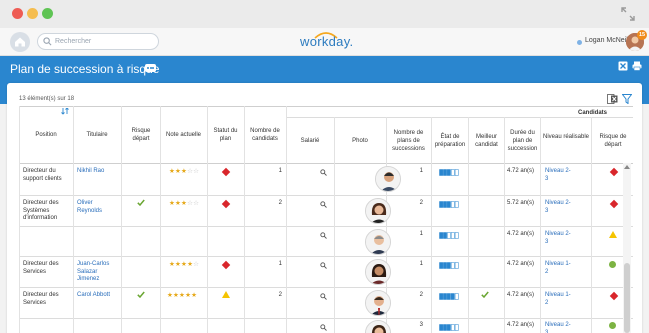 This screenshot has width=649, height=333. What do you see at coordinates (642, 35) in the screenshot?
I see `notification-badge: 15` at bounding box center [642, 35].